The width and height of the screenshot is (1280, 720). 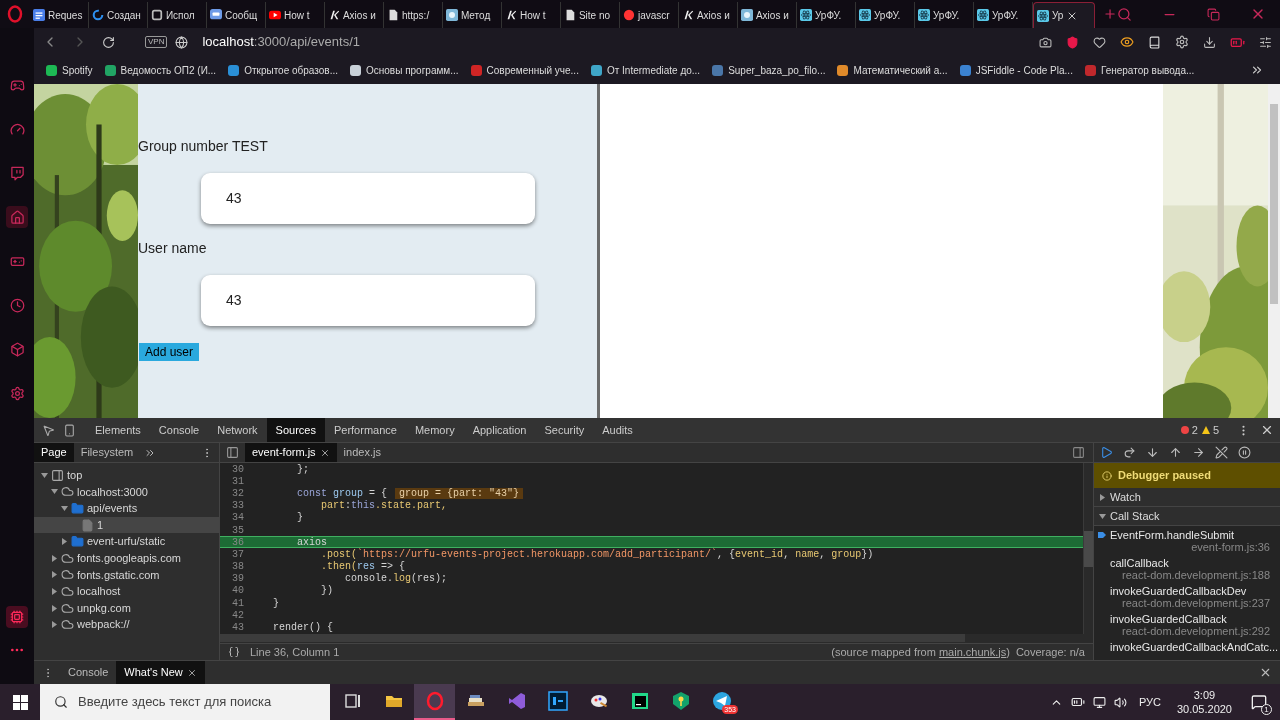 What do you see at coordinates (1221, 452) in the screenshot?
I see `deactivate-breakpoints-icon` at bounding box center [1221, 452].